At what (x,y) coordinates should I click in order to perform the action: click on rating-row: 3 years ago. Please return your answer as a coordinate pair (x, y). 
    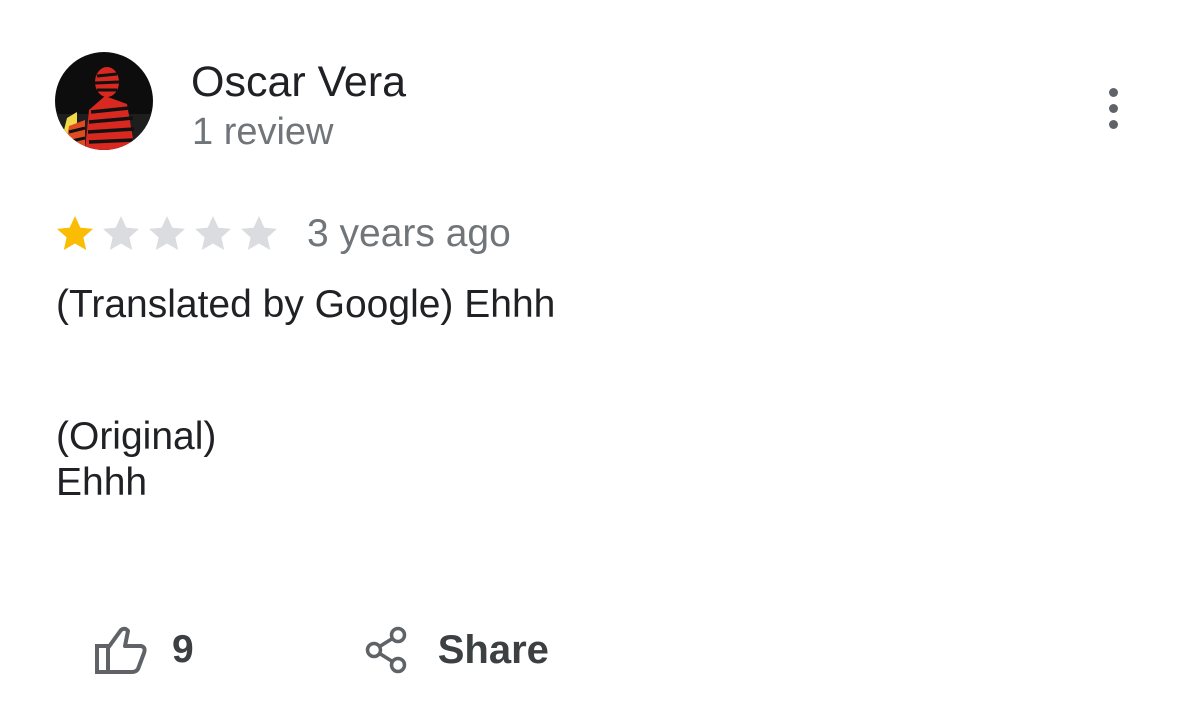
    Looking at the image, I should click on (283, 234).